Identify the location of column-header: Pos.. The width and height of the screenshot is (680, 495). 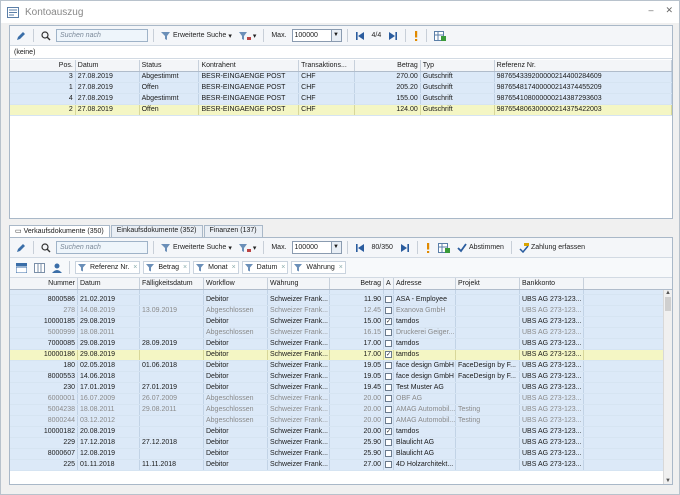
(43, 65).